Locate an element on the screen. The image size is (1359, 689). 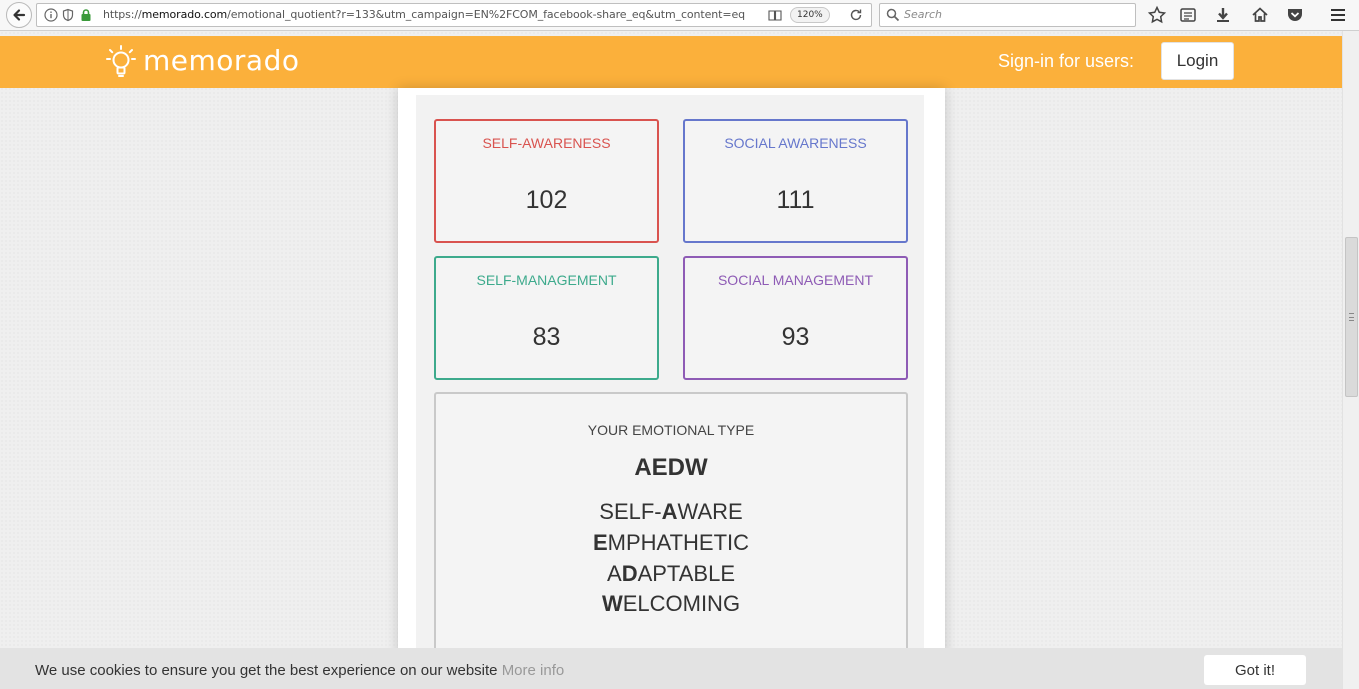
url-scheme: https:// is located at coordinates (122, 14).